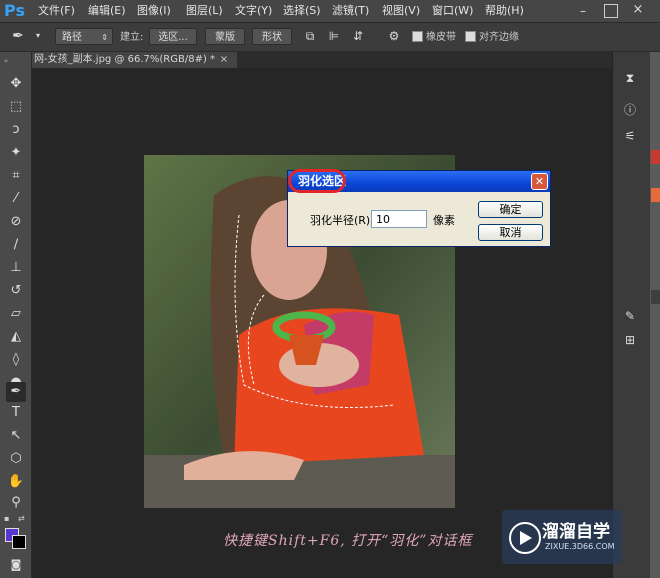 The height and width of the screenshot is (578, 660). I want to click on menu-edit: 编辑(E), so click(107, 11).